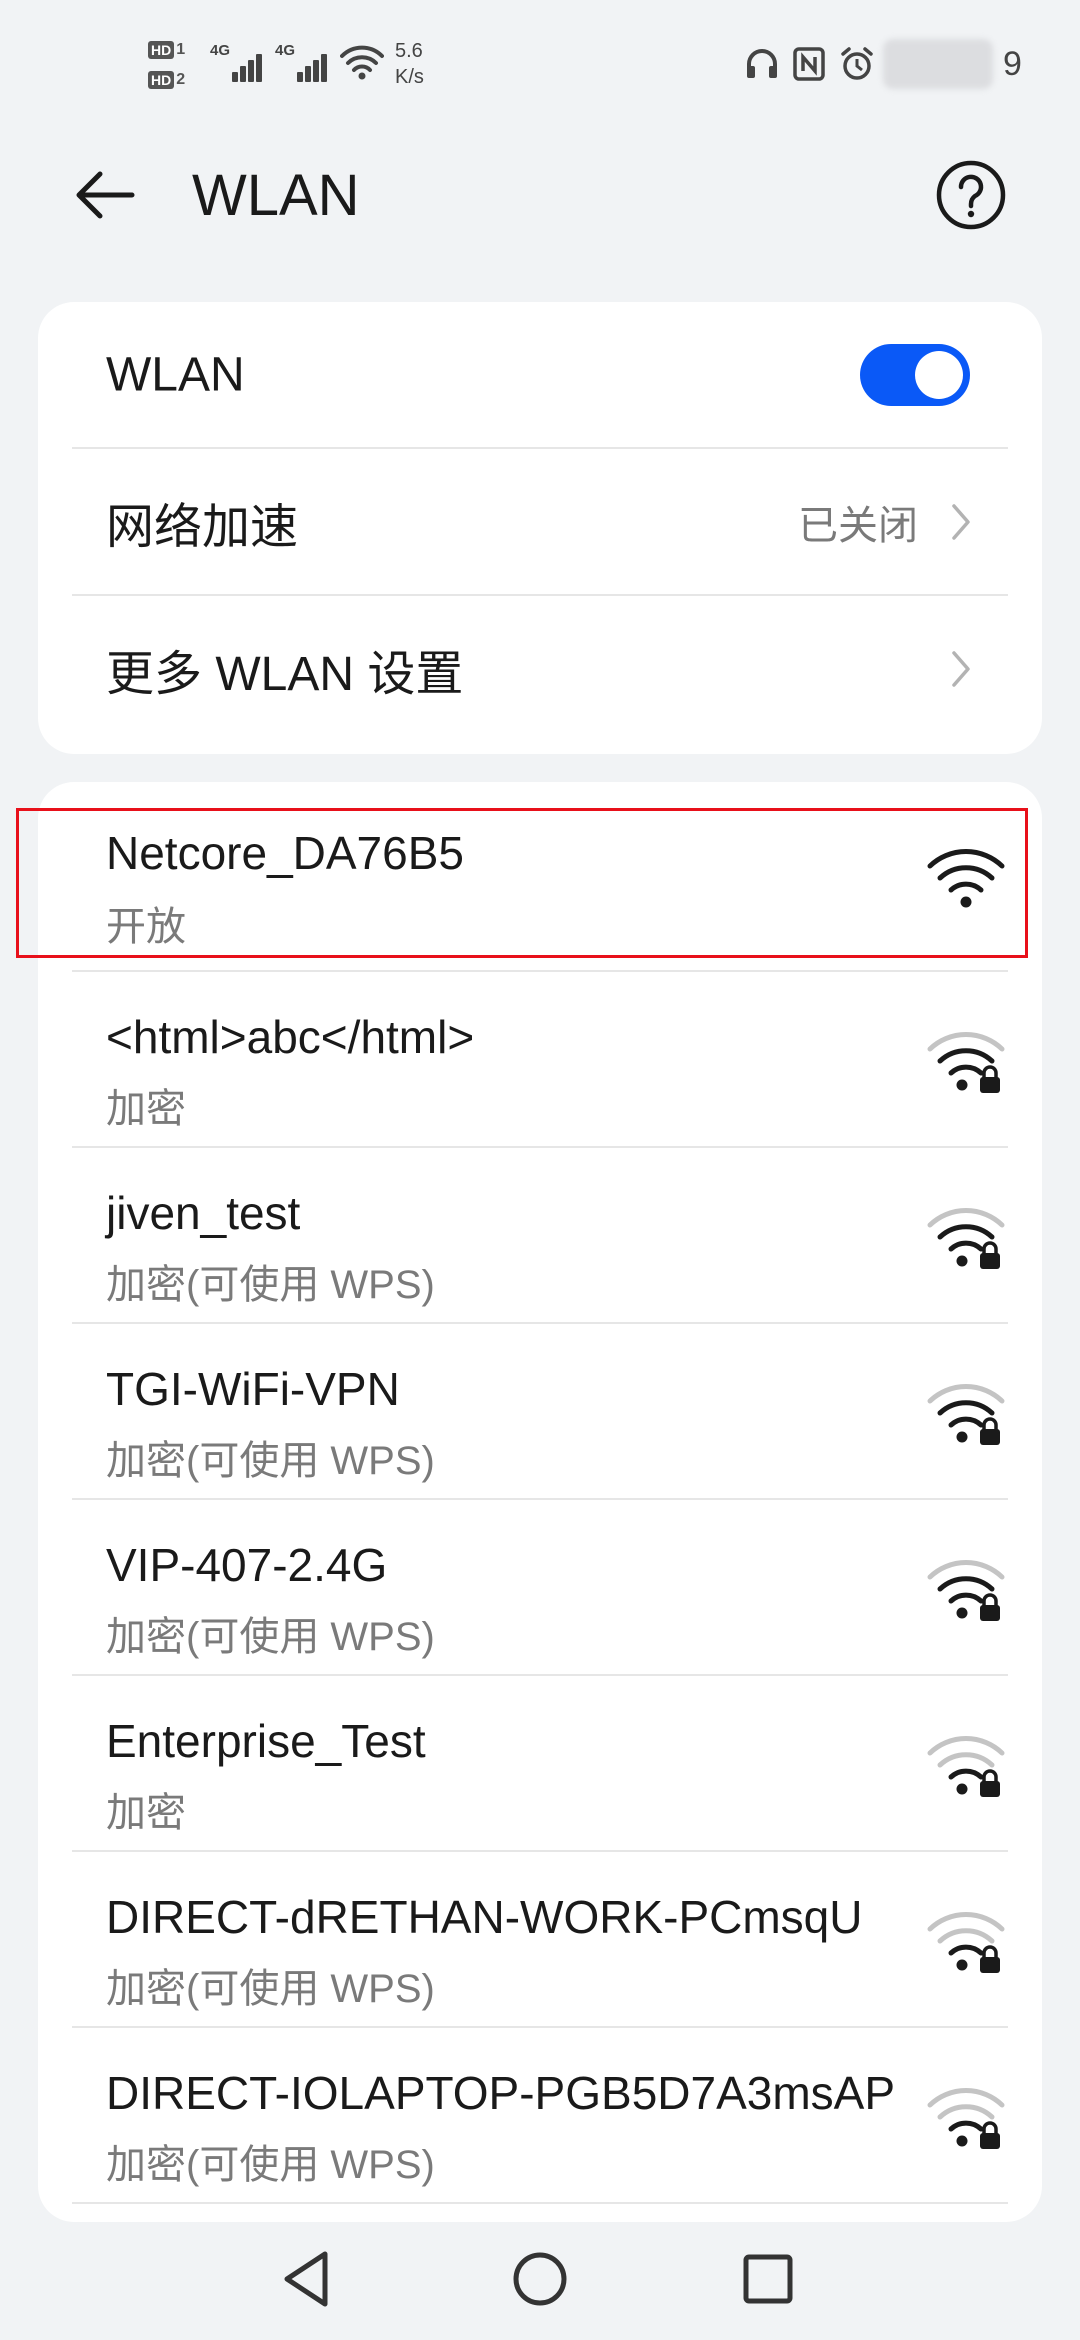 This screenshot has height=2340, width=1080. I want to click on clock-fragment: 9, so click(1012, 63).